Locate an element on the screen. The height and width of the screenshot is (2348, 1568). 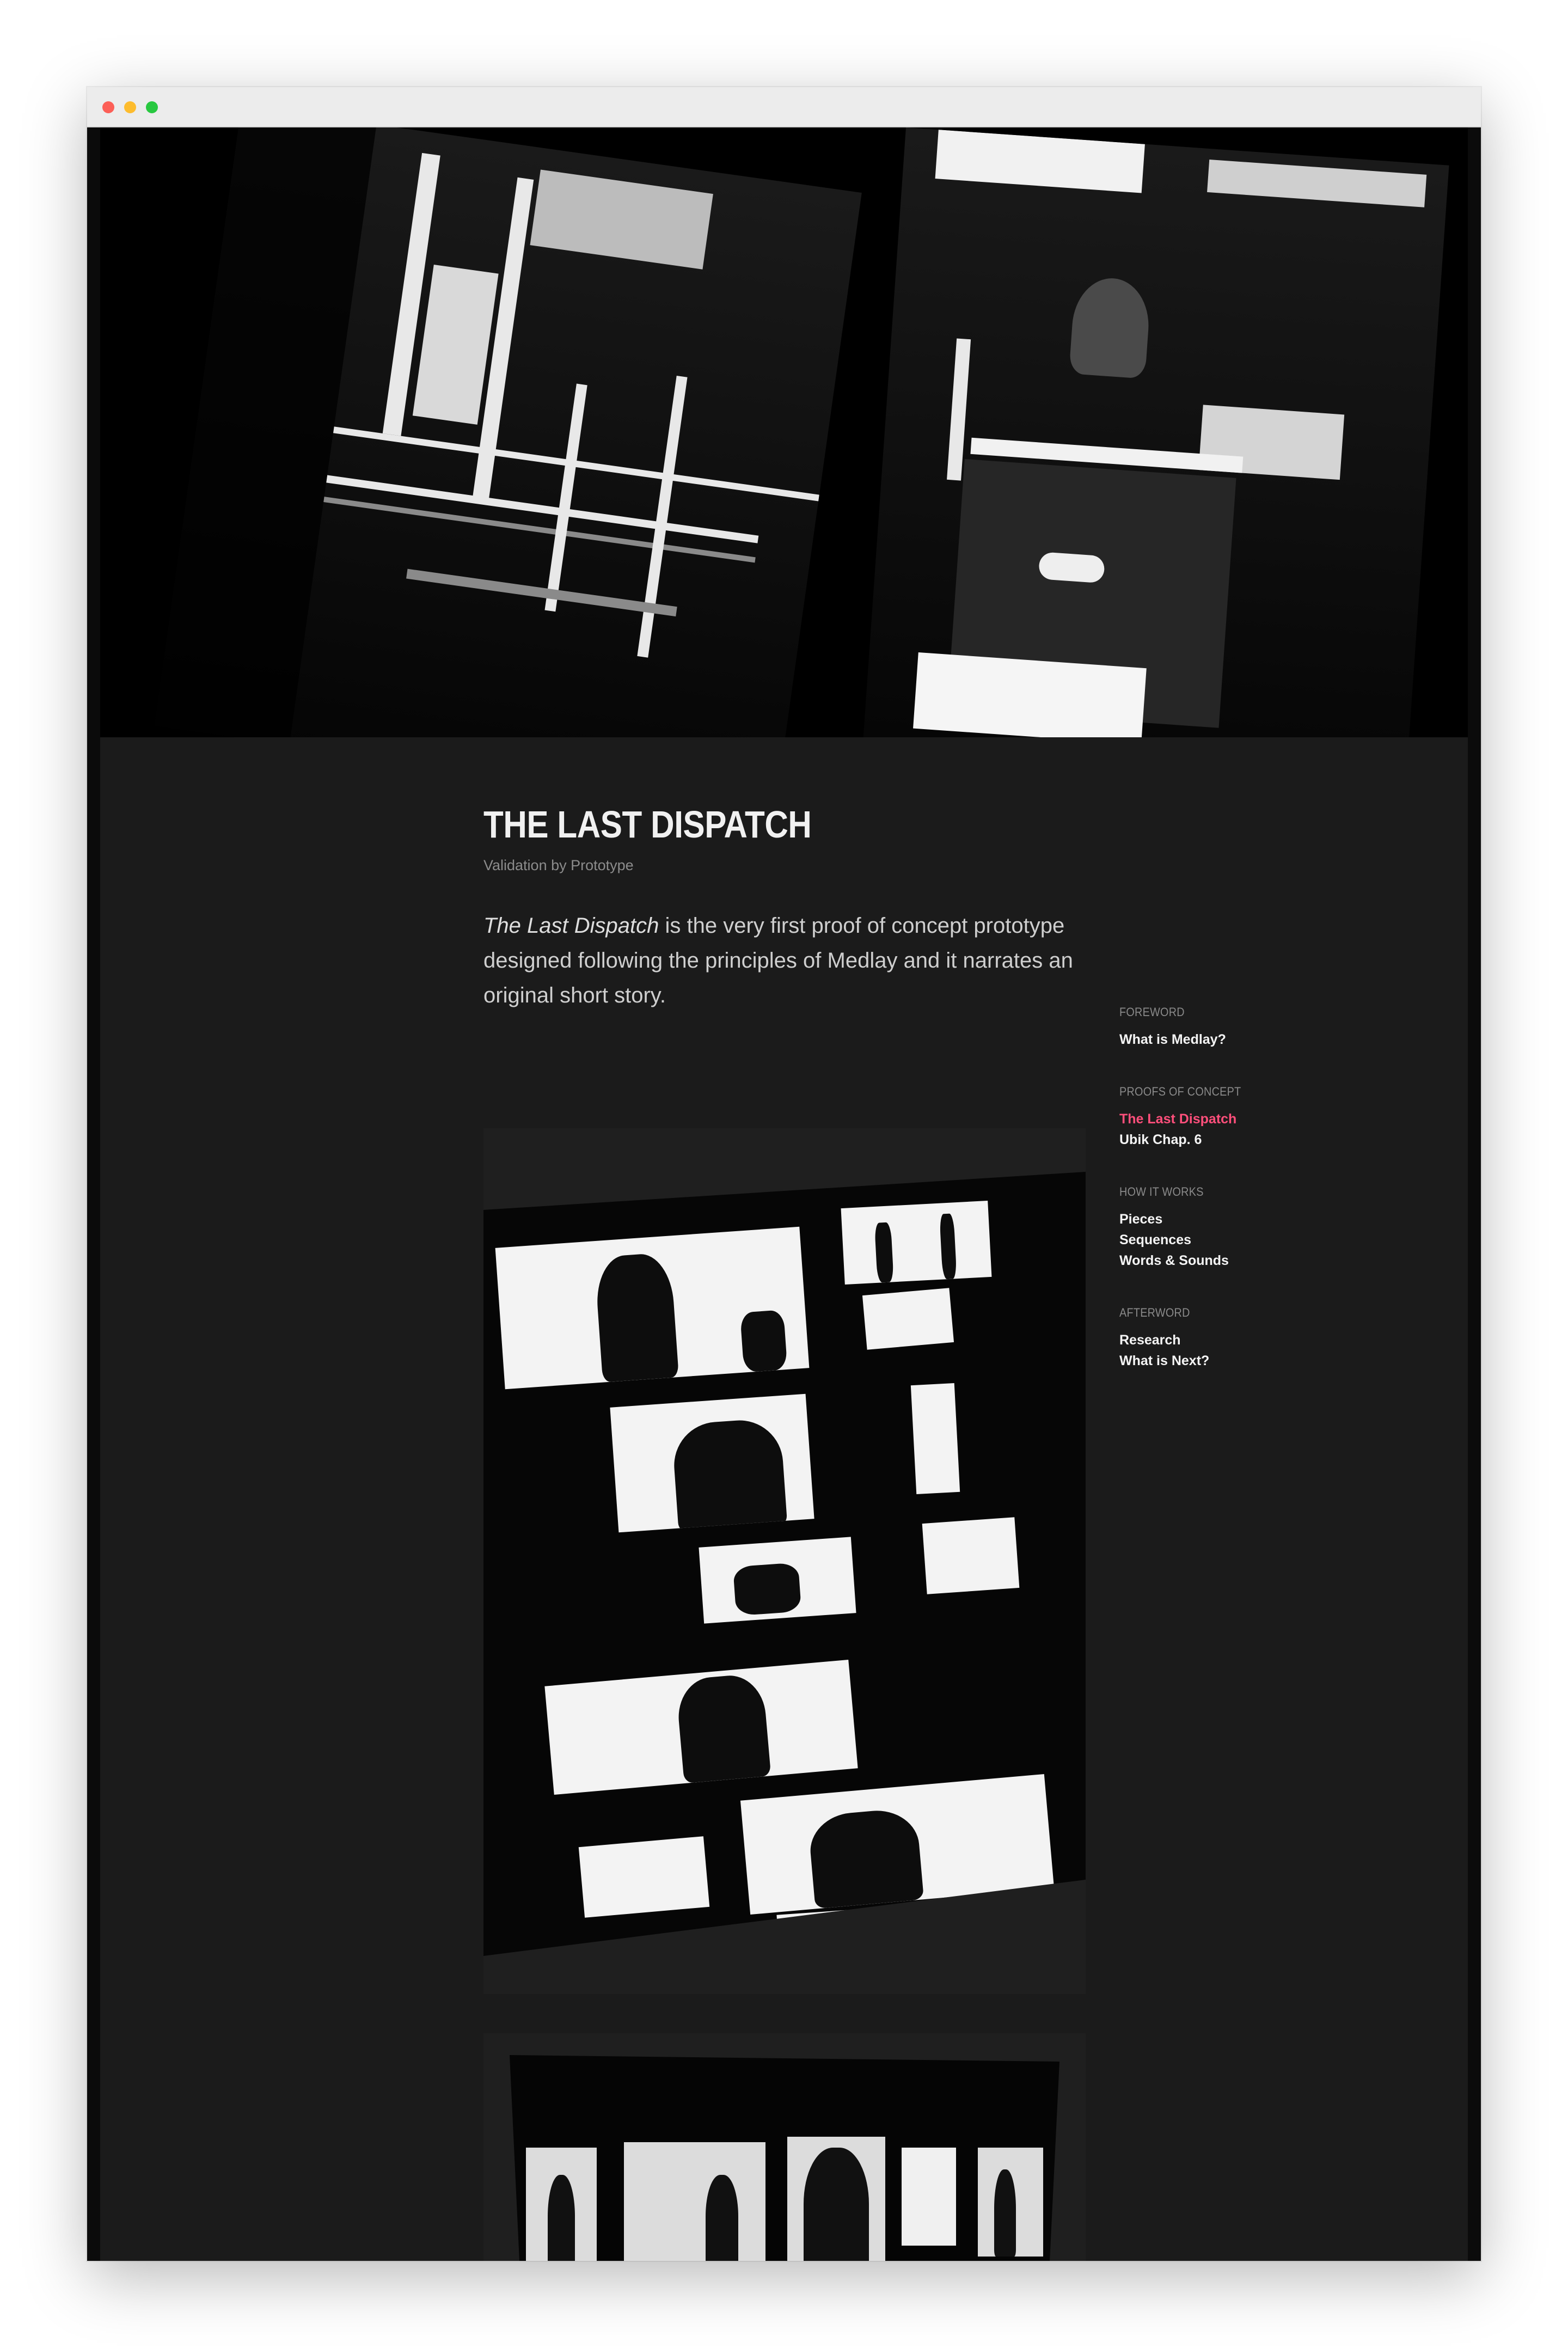
toc-link-words-and-sounds: Words & Sounds is located at coordinates (1201, 1260).